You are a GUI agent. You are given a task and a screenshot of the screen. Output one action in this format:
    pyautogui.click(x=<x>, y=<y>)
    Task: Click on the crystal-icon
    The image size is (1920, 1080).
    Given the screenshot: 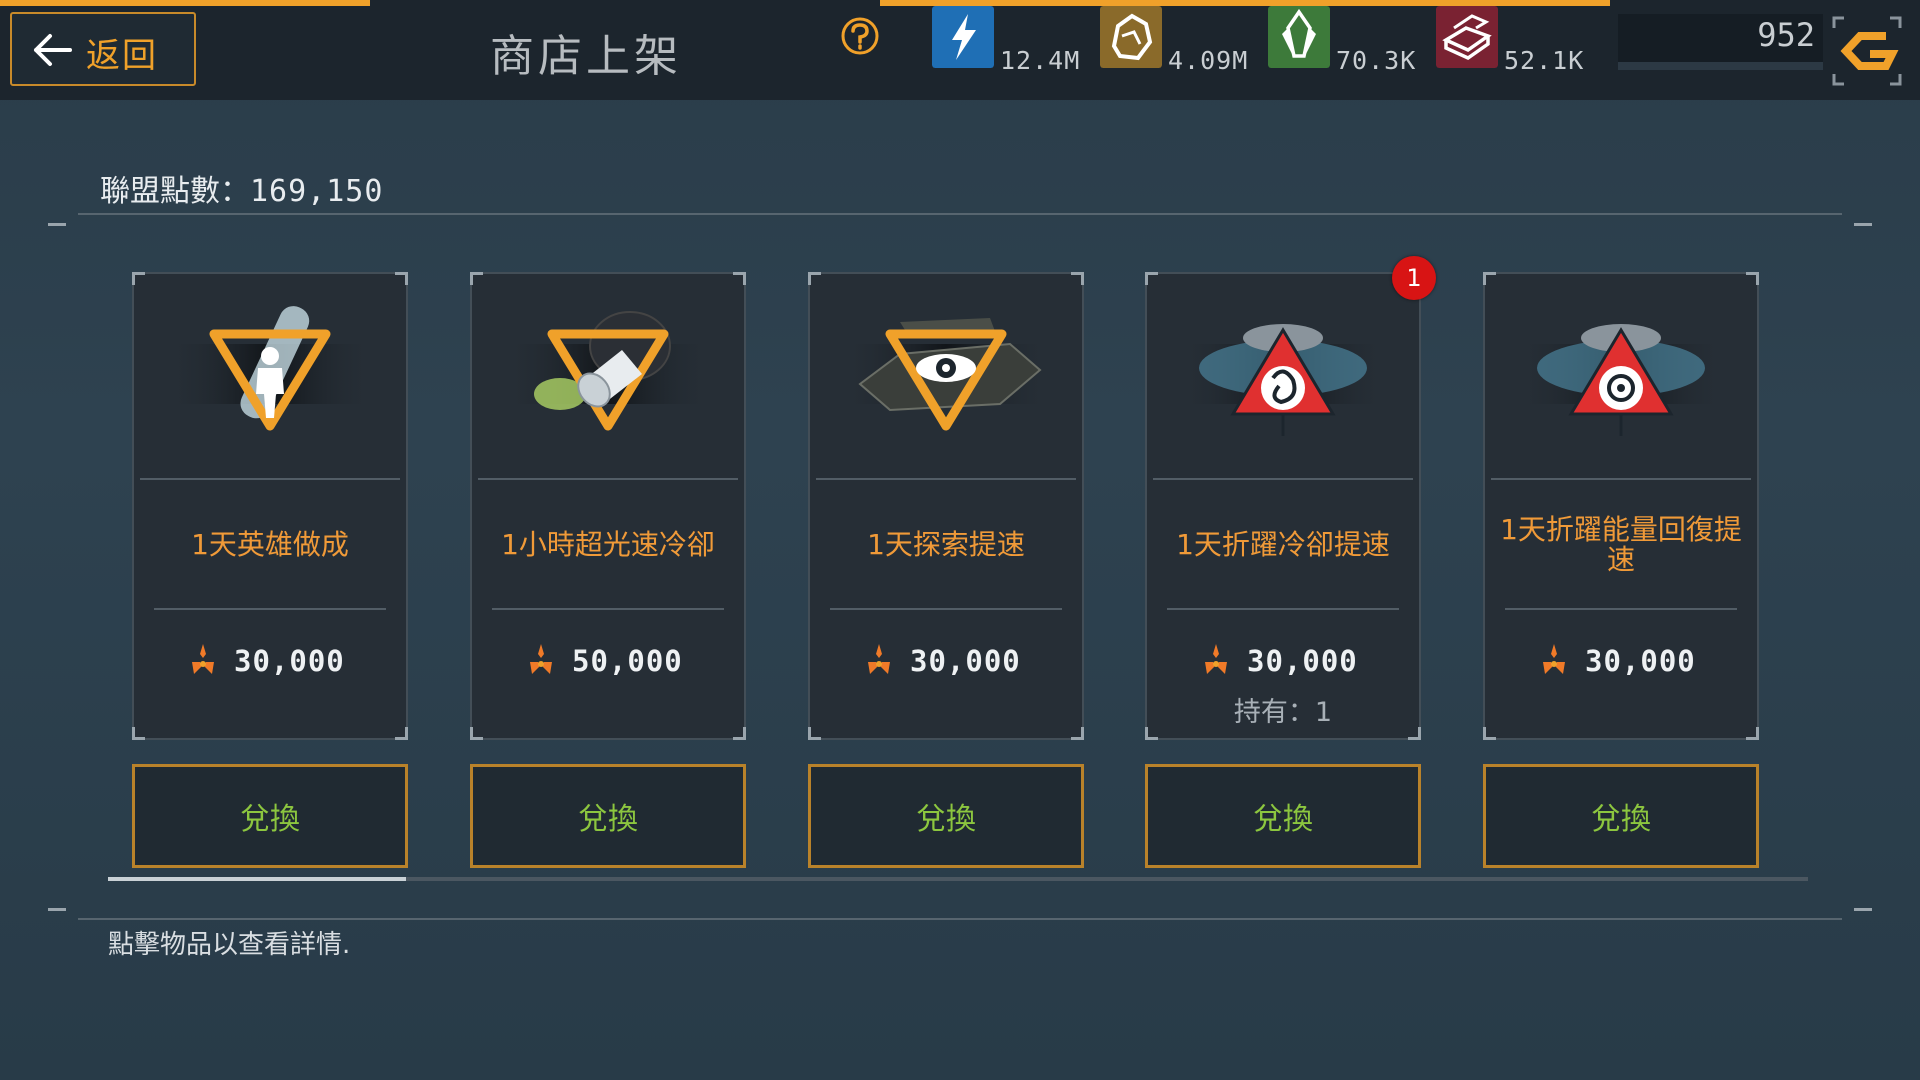 What is the action you would take?
    pyautogui.click(x=1299, y=37)
    